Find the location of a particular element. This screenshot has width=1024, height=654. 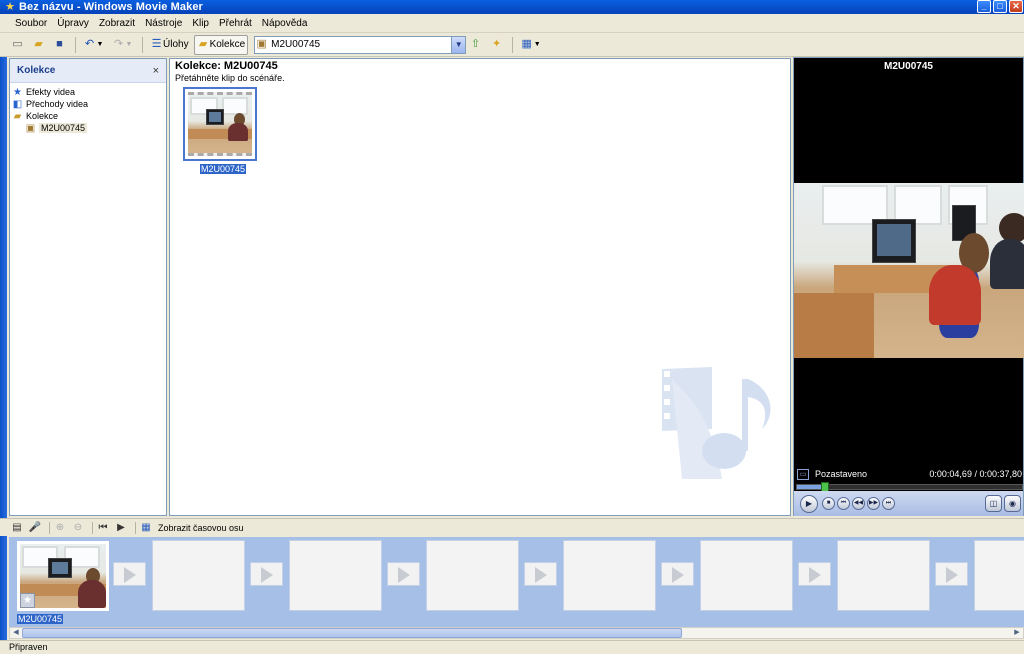

new-document-icon: ▭ is located at coordinates (17, 44).